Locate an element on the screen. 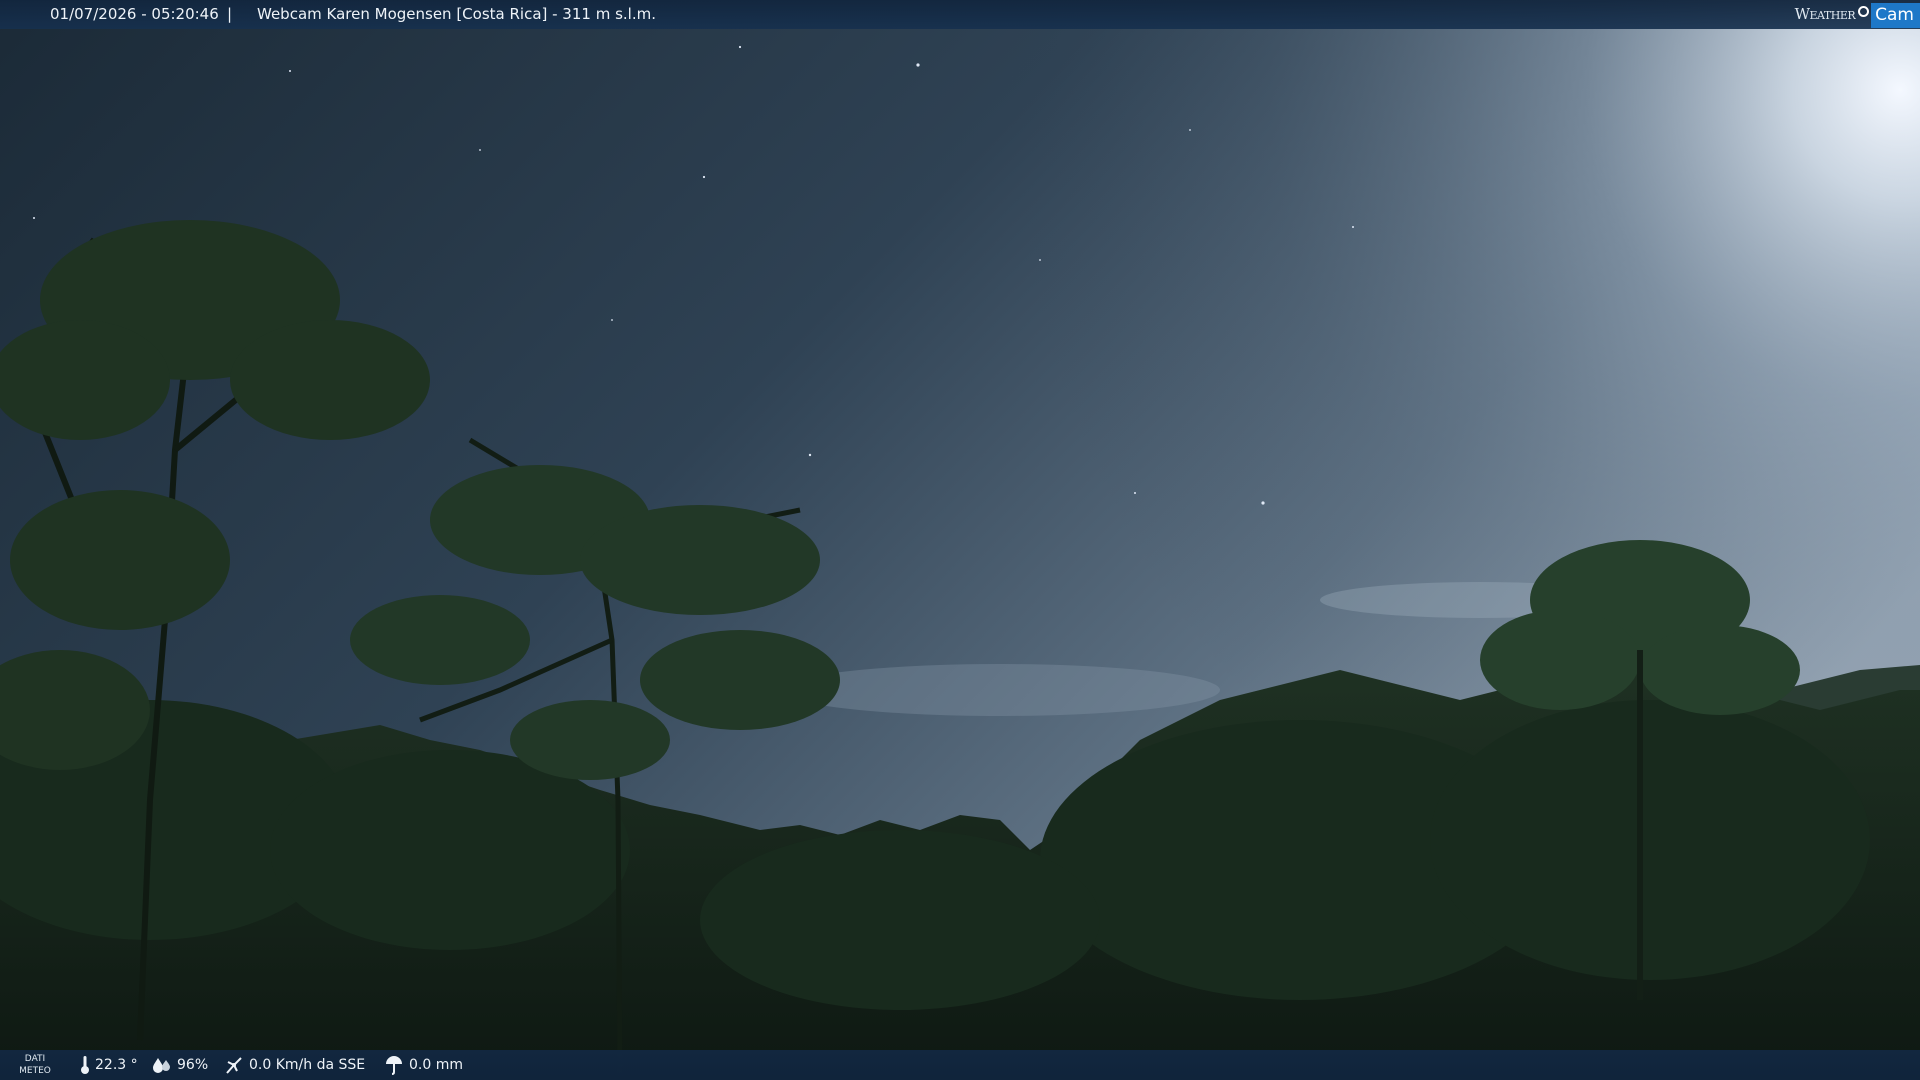 Image resolution: width=1920 pixels, height=1080 pixels. temperature-reading: 22.3 ° is located at coordinates (109, 1065).